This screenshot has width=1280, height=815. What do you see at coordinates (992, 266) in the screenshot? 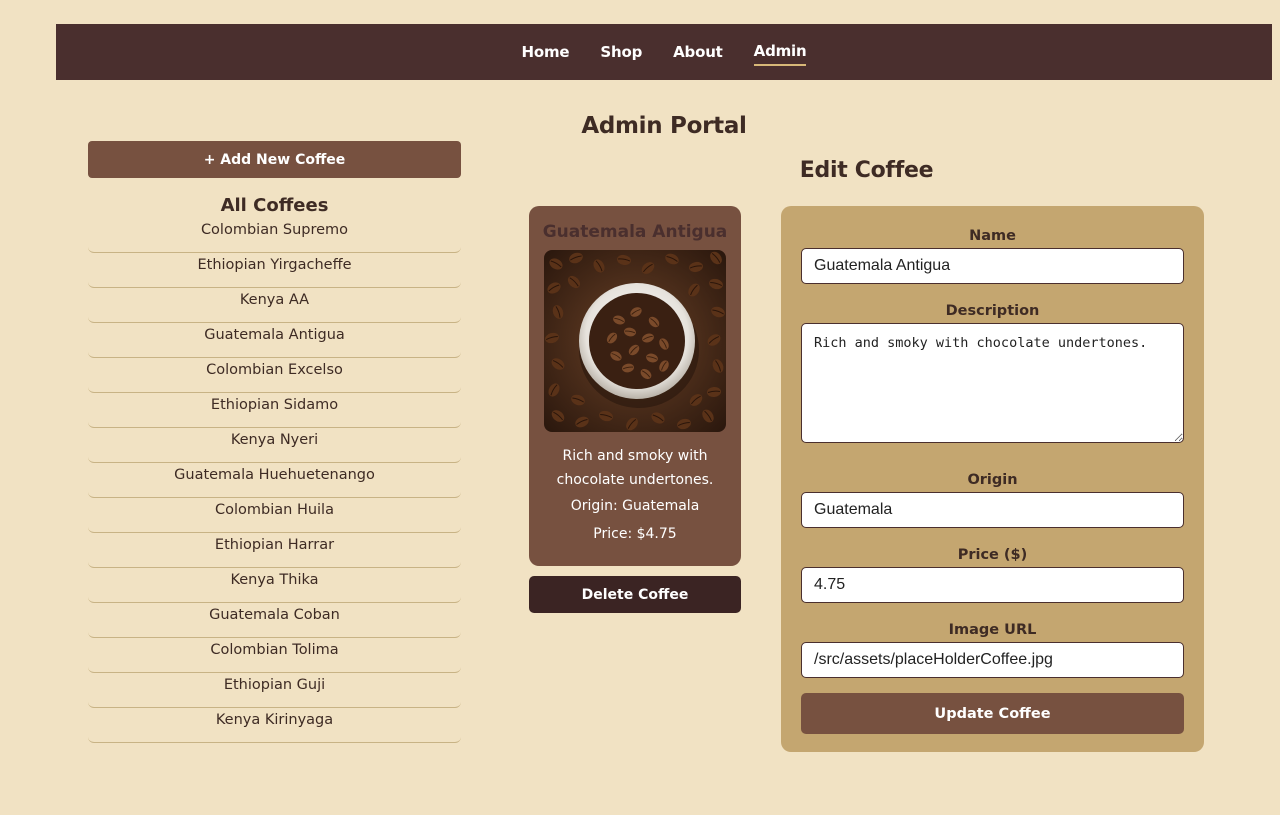
I see `name-input` at bounding box center [992, 266].